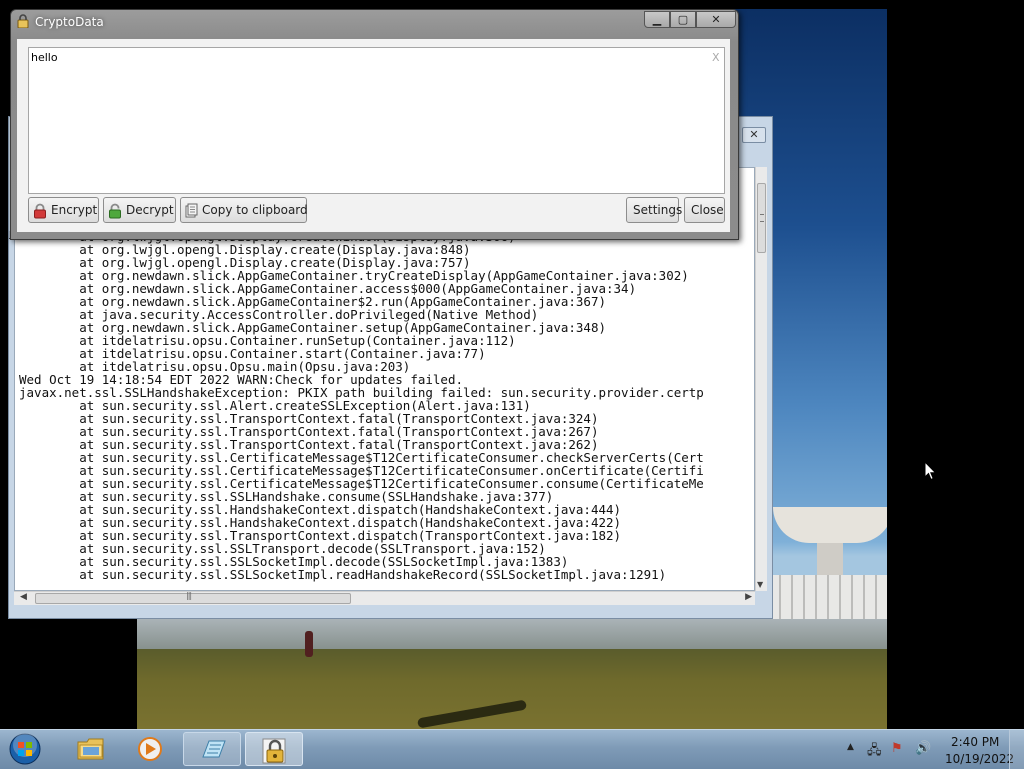  What do you see at coordinates (40, 210) in the screenshot?
I see `padlock-closed-icon` at bounding box center [40, 210].